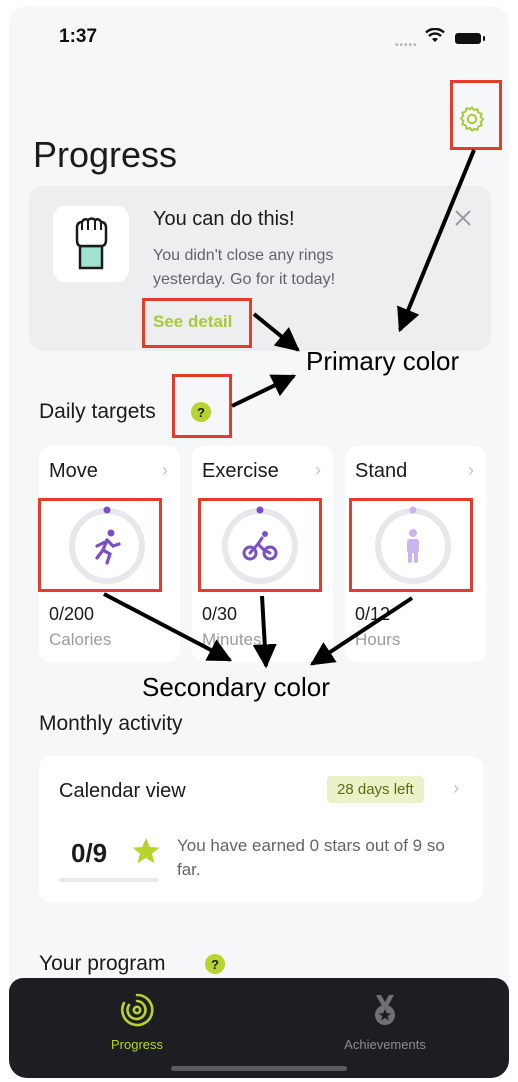 The image size is (518, 1082). What do you see at coordinates (383, 361) in the screenshot?
I see `primary-color-annotation: Primary color` at bounding box center [383, 361].